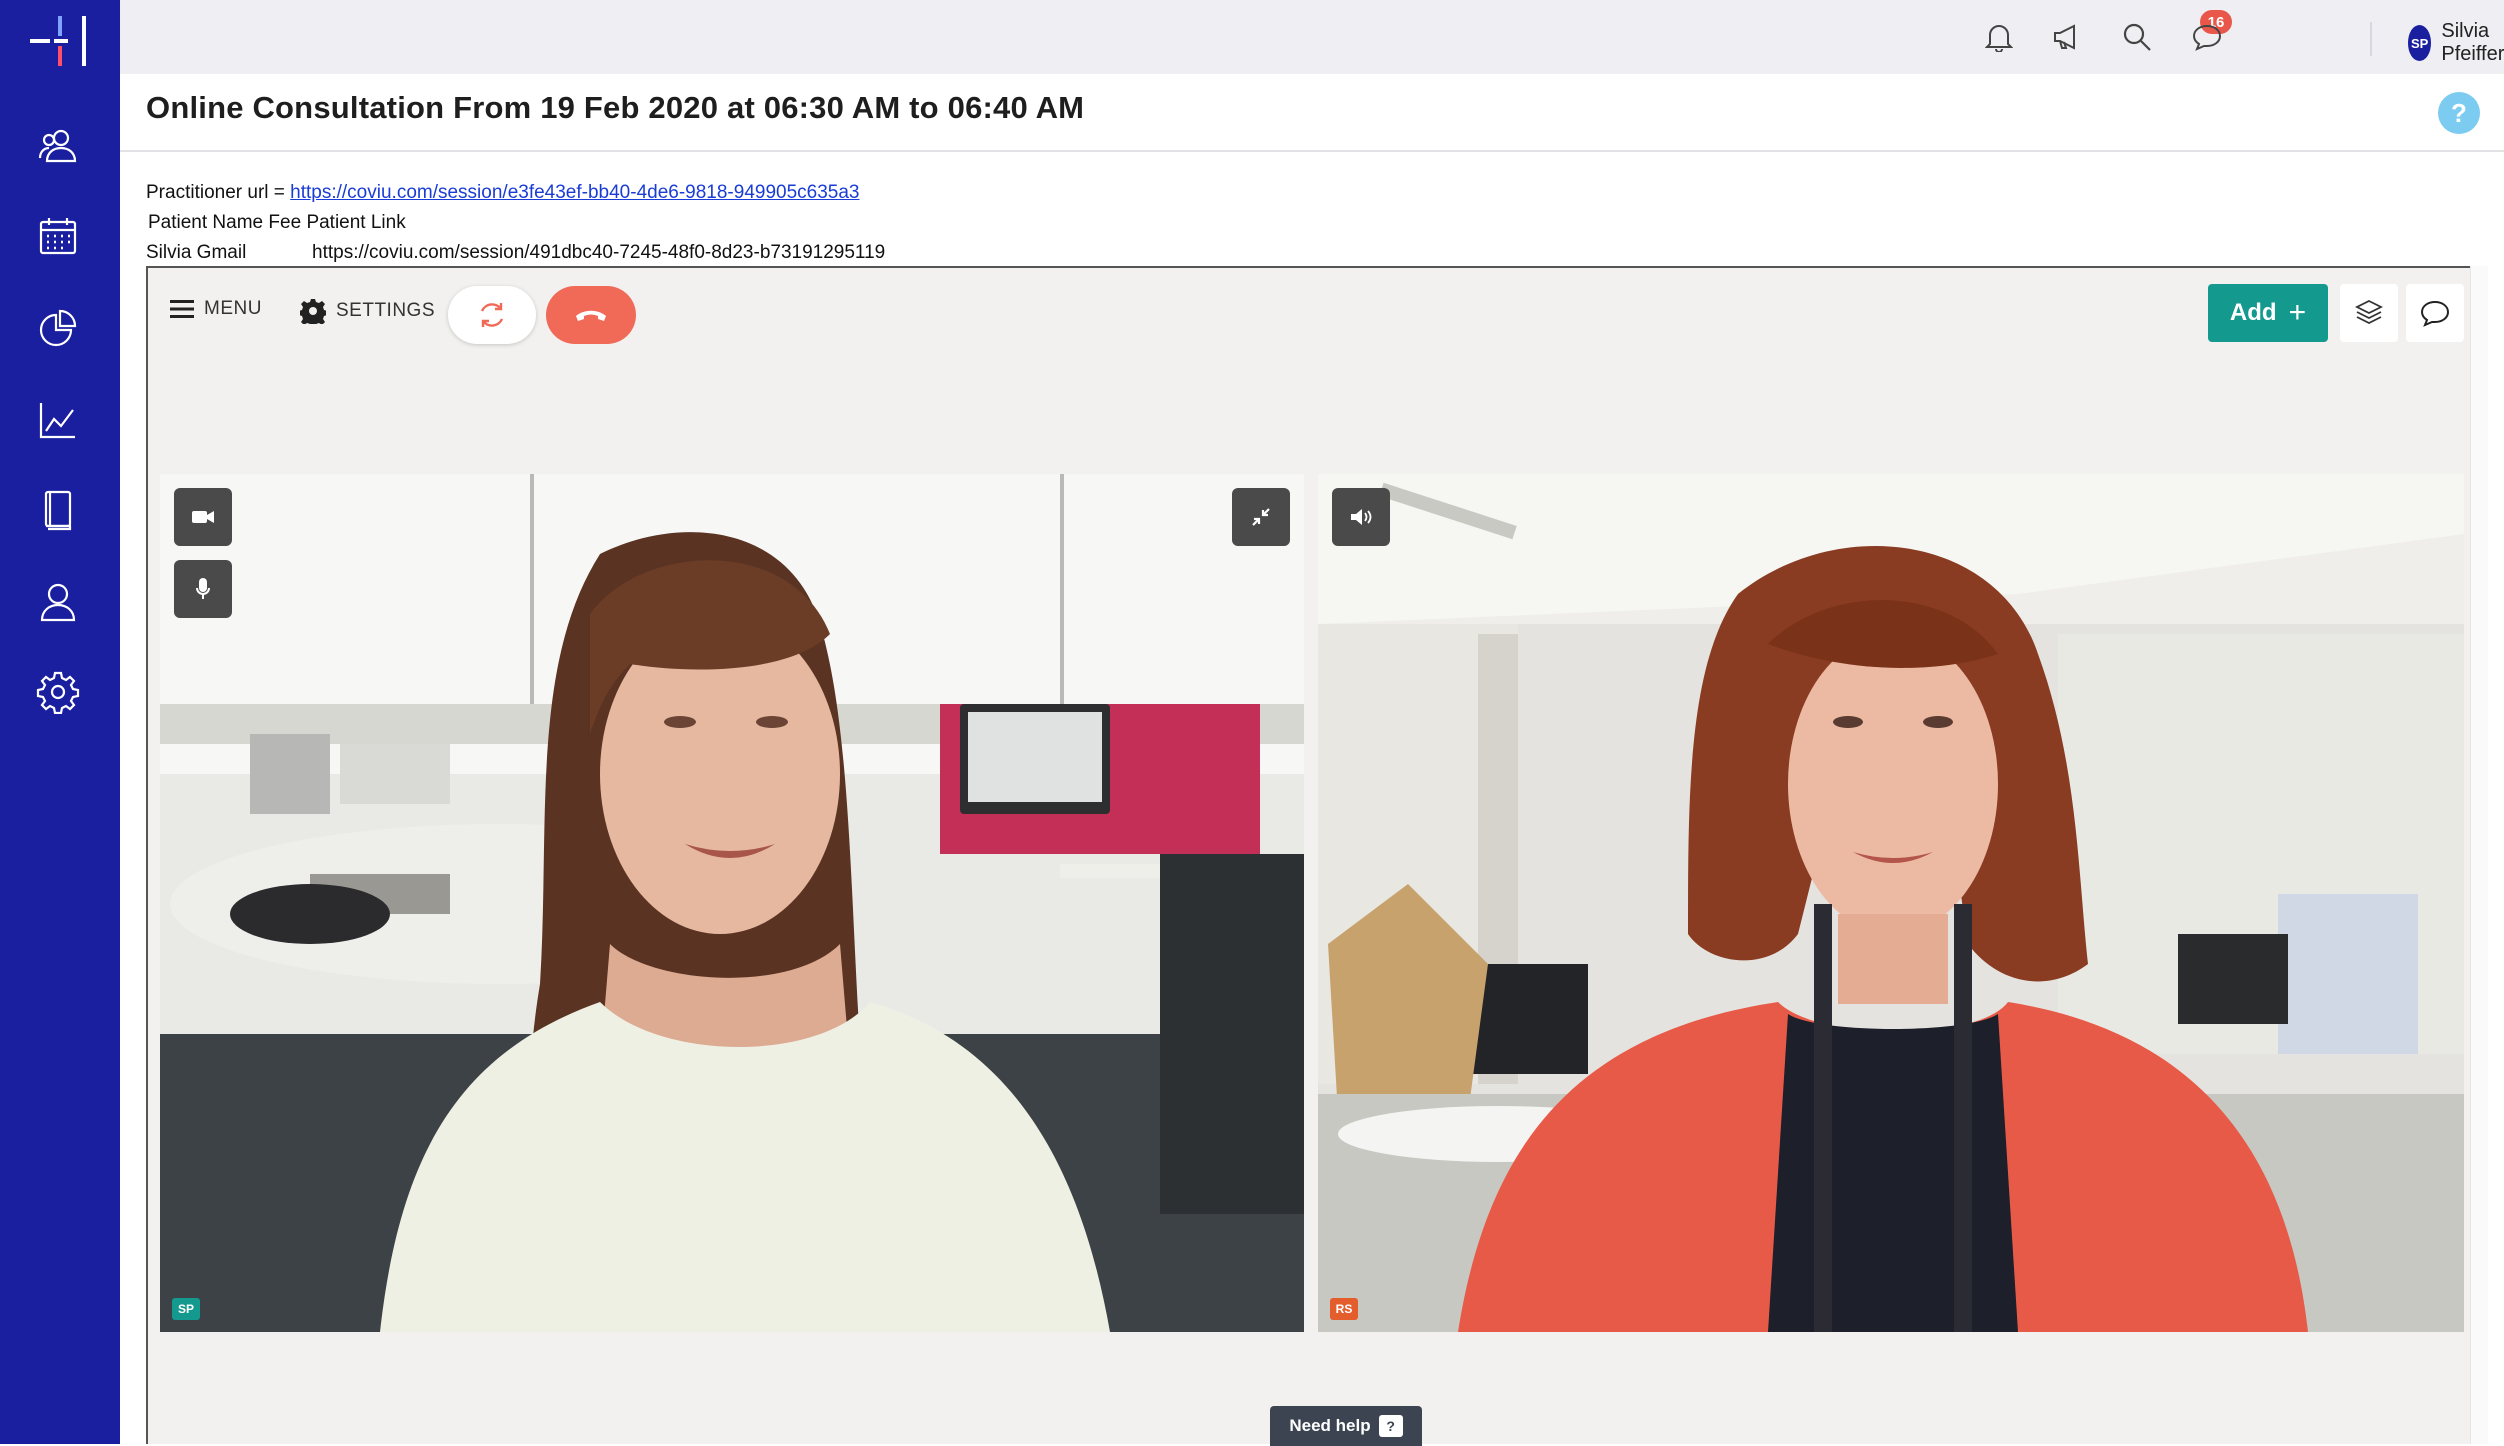  Describe the element at coordinates (206, 222) in the screenshot. I see `patient-name-header: Patient Name` at that location.